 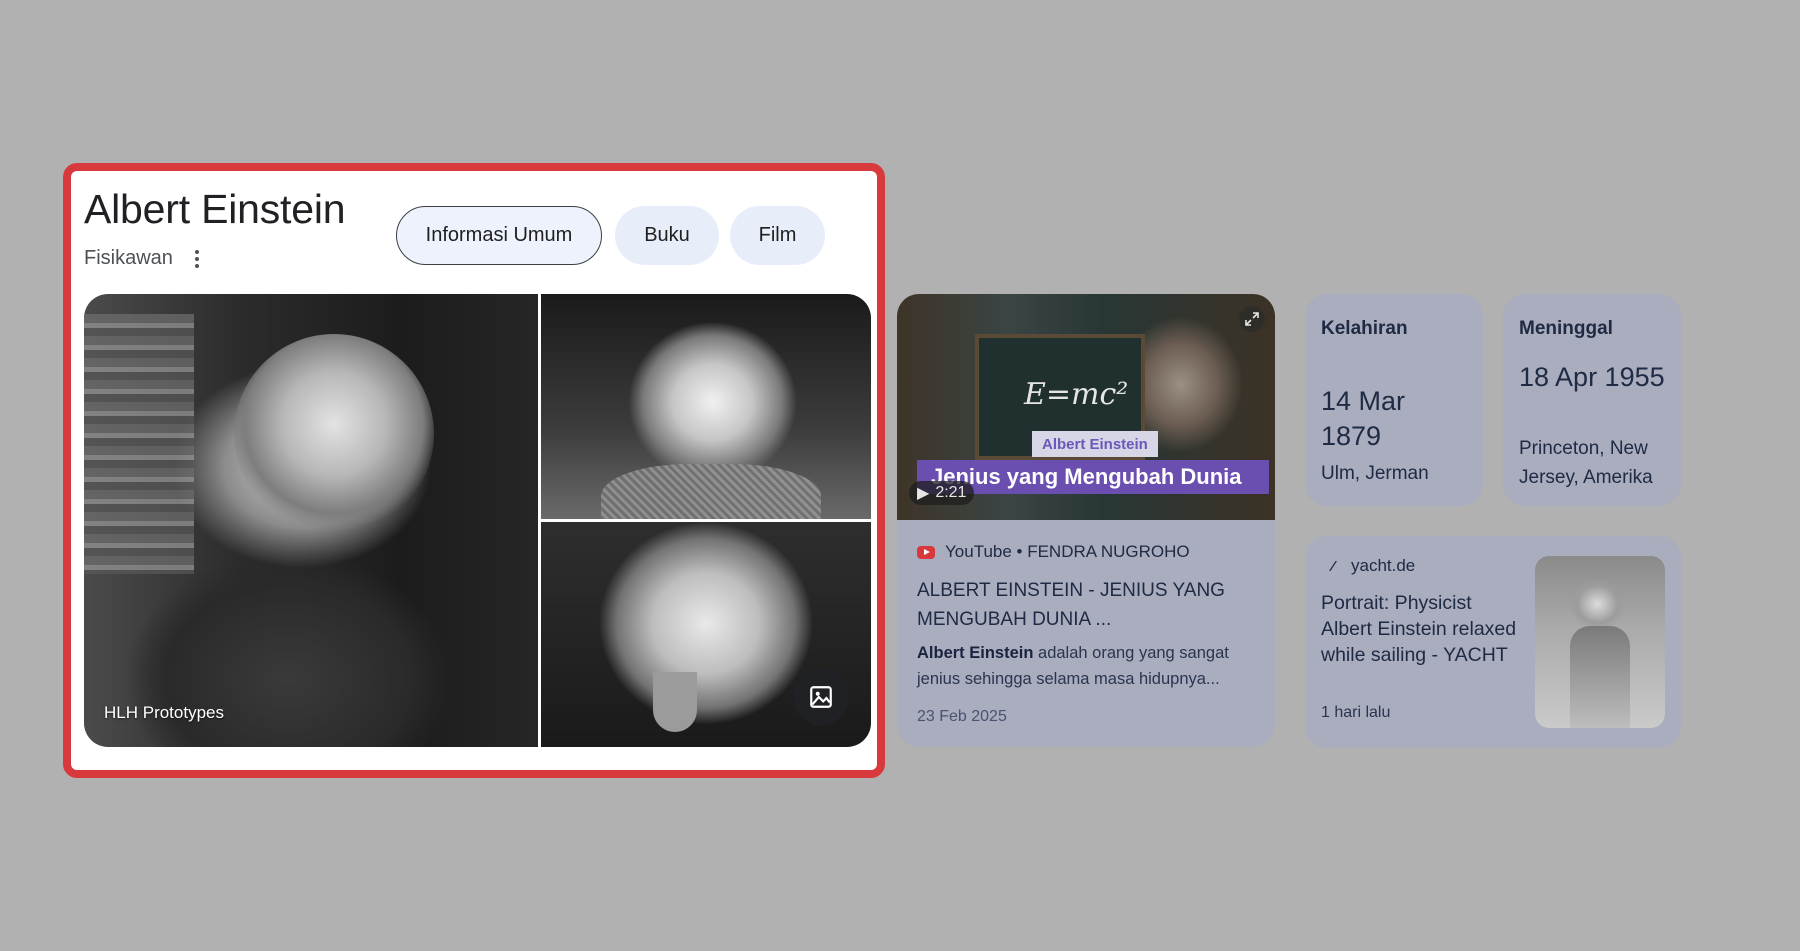 What do you see at coordinates (1067, 551) in the screenshot?
I see `video-source: YouTube • FENDRA NUGROHO` at bounding box center [1067, 551].